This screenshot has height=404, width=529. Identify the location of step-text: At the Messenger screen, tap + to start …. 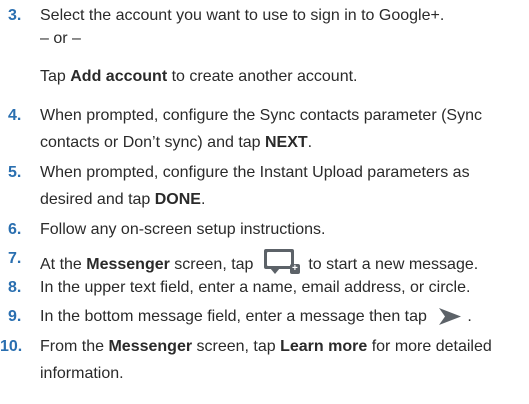
(281, 262).